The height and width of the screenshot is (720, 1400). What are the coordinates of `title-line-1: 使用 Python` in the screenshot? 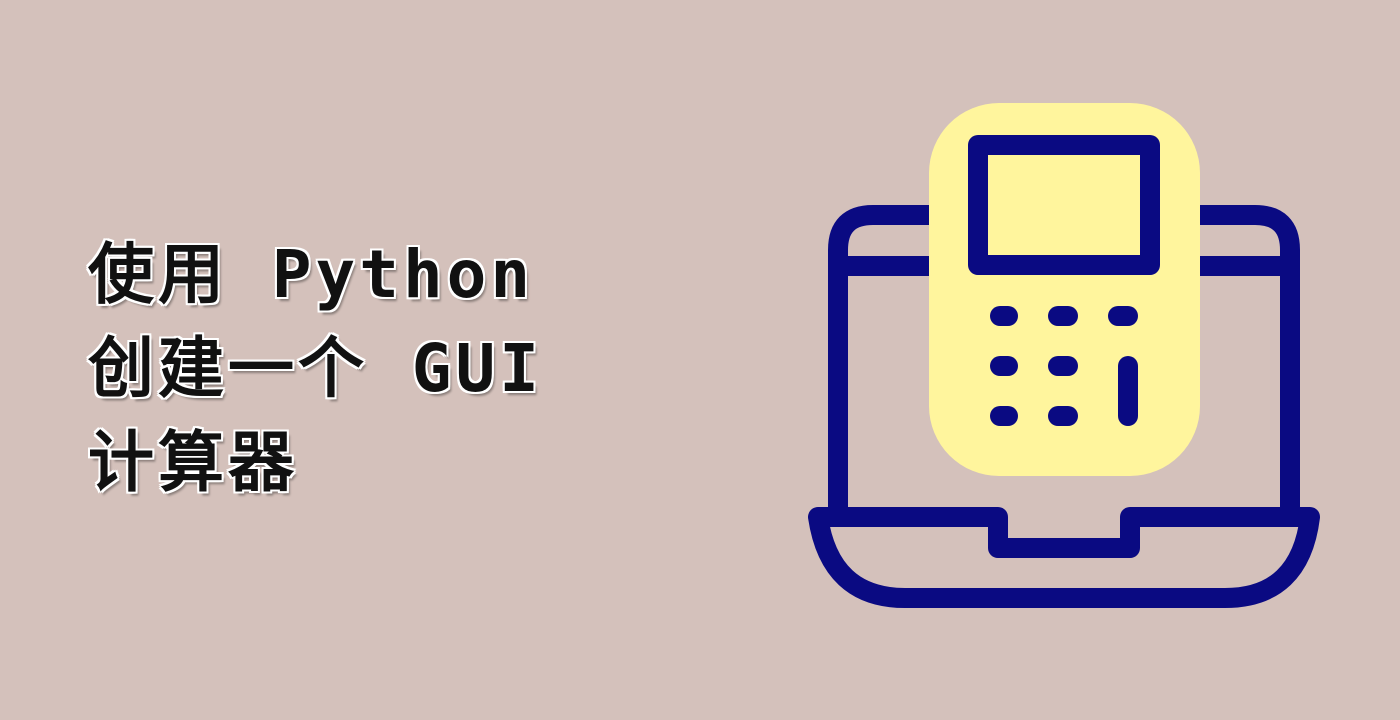 It's located at (311, 274).